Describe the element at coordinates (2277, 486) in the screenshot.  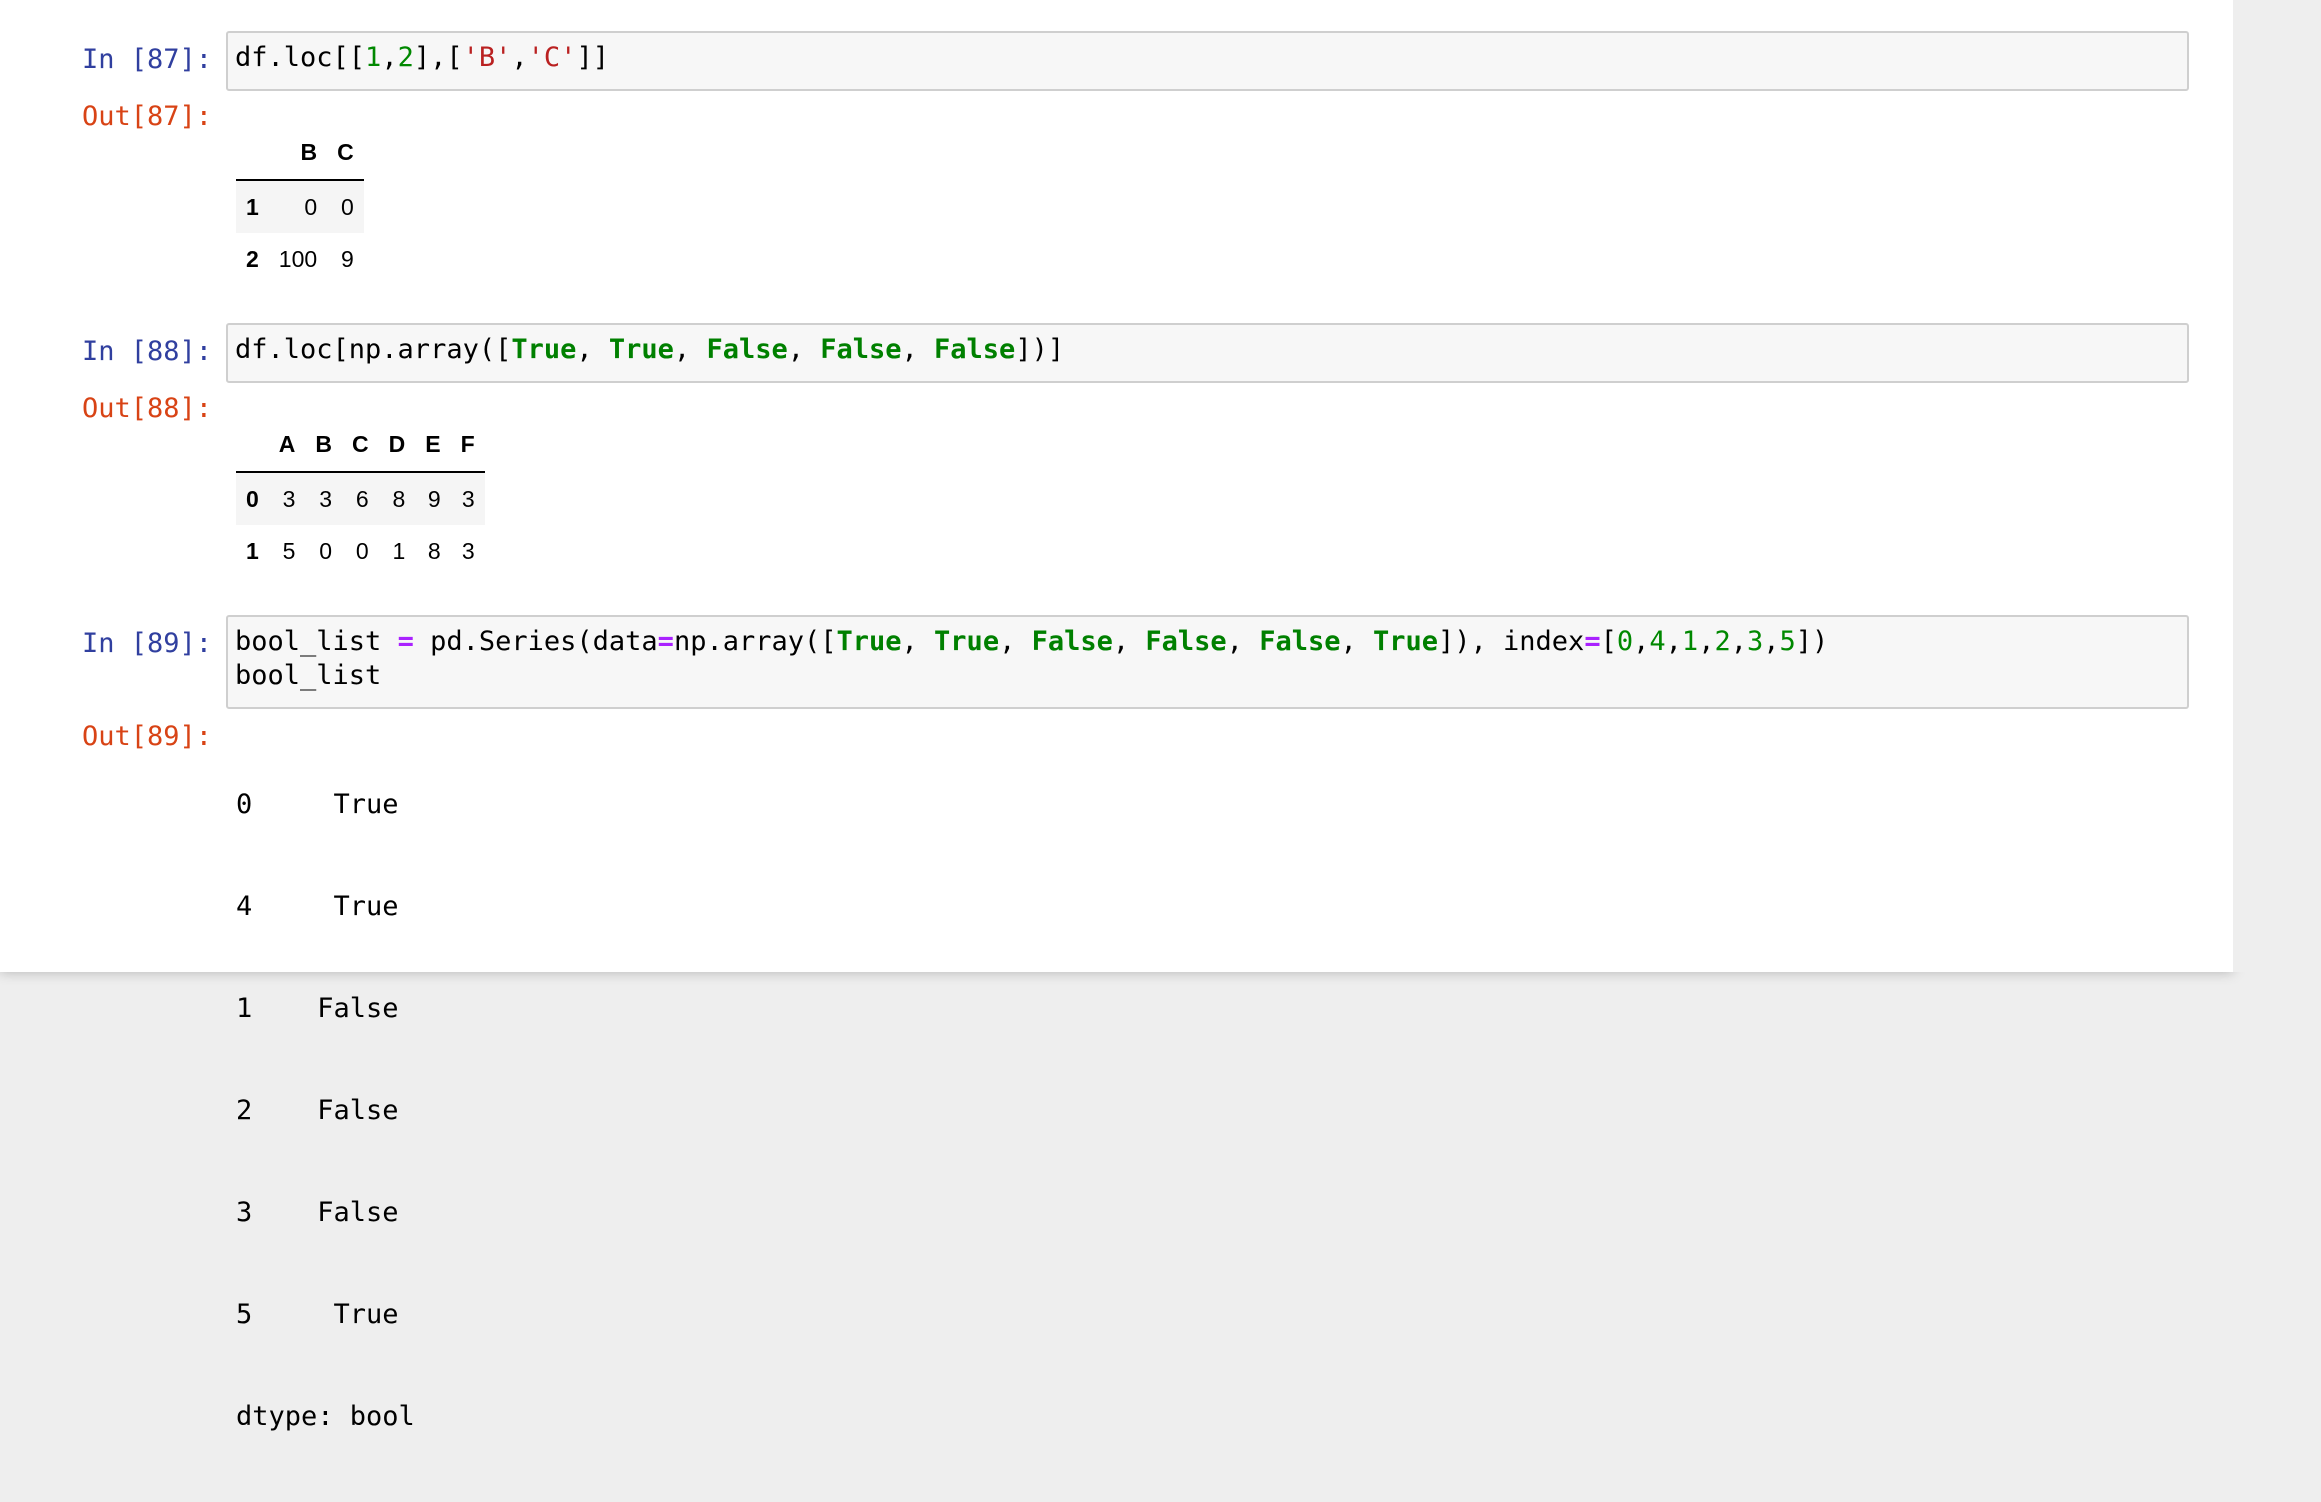
I see `page-scroll-gutter` at that location.